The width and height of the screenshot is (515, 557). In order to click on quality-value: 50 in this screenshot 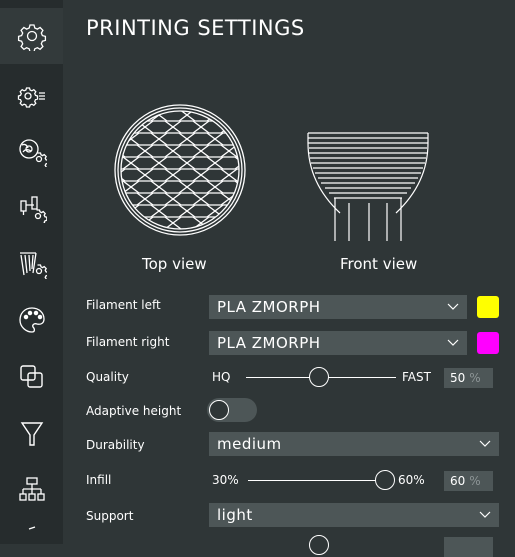, I will do `click(458, 378)`.